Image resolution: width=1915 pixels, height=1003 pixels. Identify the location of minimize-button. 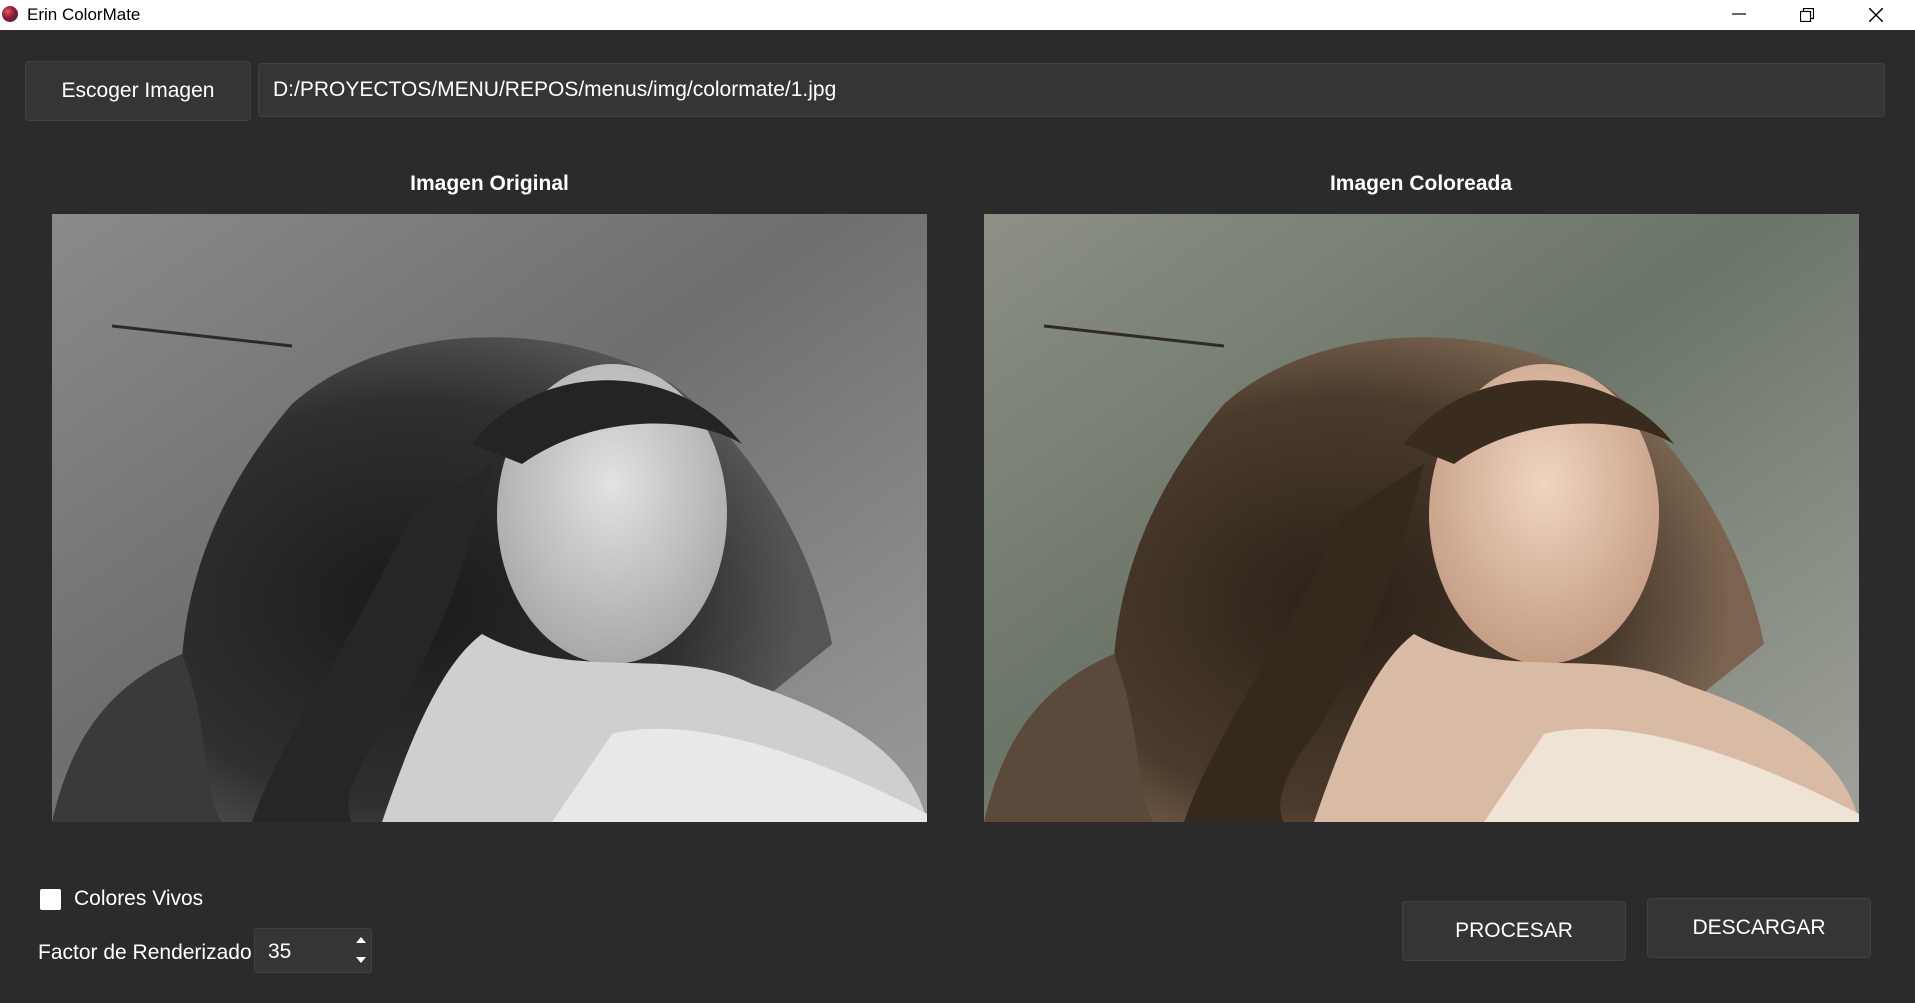
(1739, 15).